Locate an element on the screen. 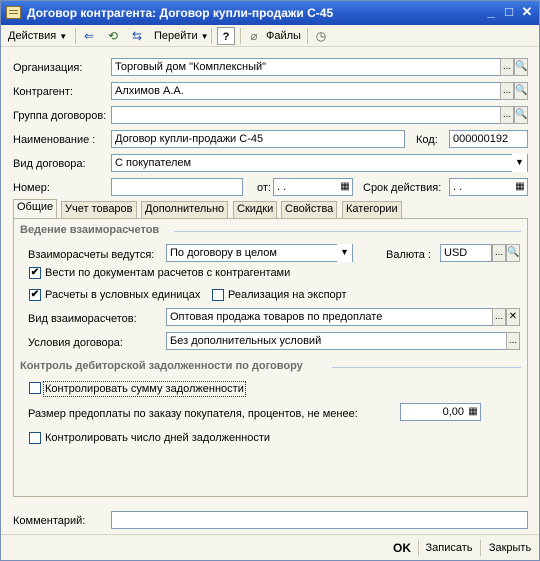 This screenshot has height=561, width=540. tab-additional: Дополнительно is located at coordinates (185, 209).